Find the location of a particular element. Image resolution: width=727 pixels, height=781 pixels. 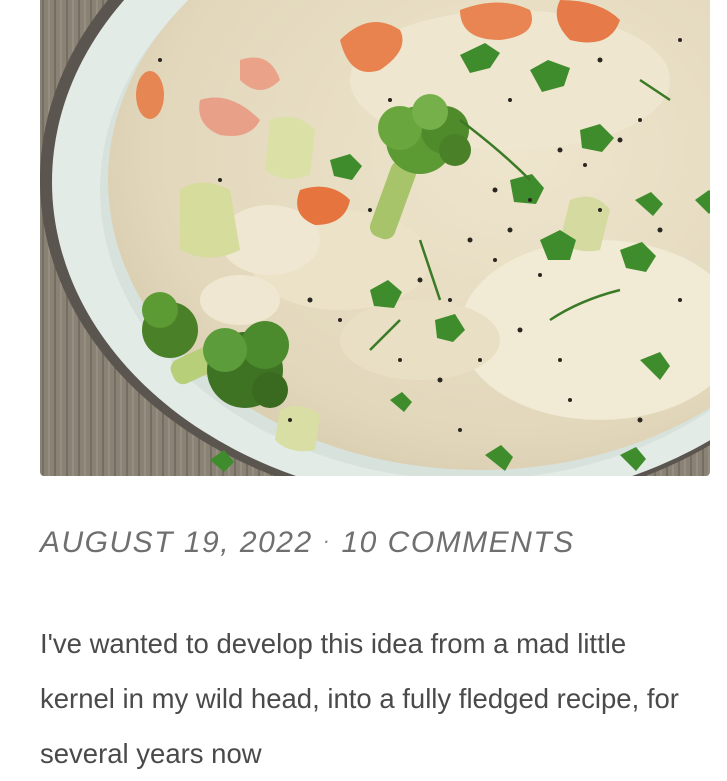

post-meta: AUGUST 19, 2022 · 10 COMMENTS is located at coordinates (307, 543).